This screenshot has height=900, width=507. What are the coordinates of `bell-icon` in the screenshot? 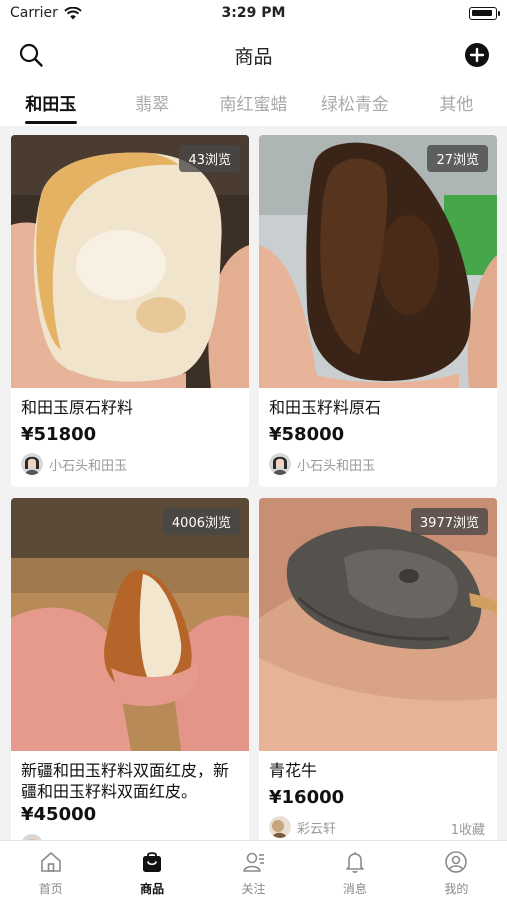 It's located at (355, 862).